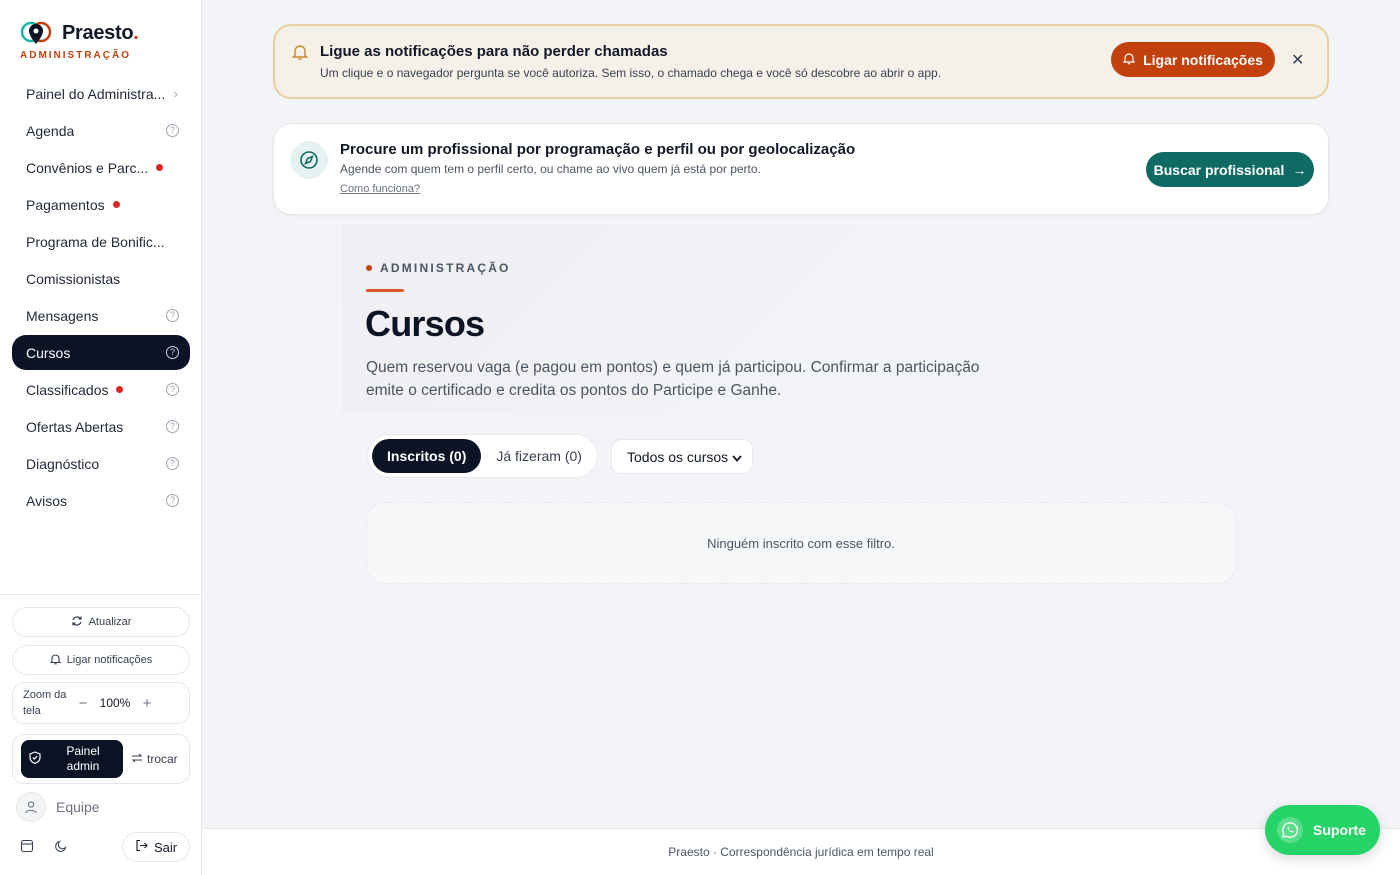 Image resolution: width=1400 pixels, height=875 pixels. What do you see at coordinates (1193, 59) in the screenshot?
I see `enable-notifications-cta: Ligar notificações` at bounding box center [1193, 59].